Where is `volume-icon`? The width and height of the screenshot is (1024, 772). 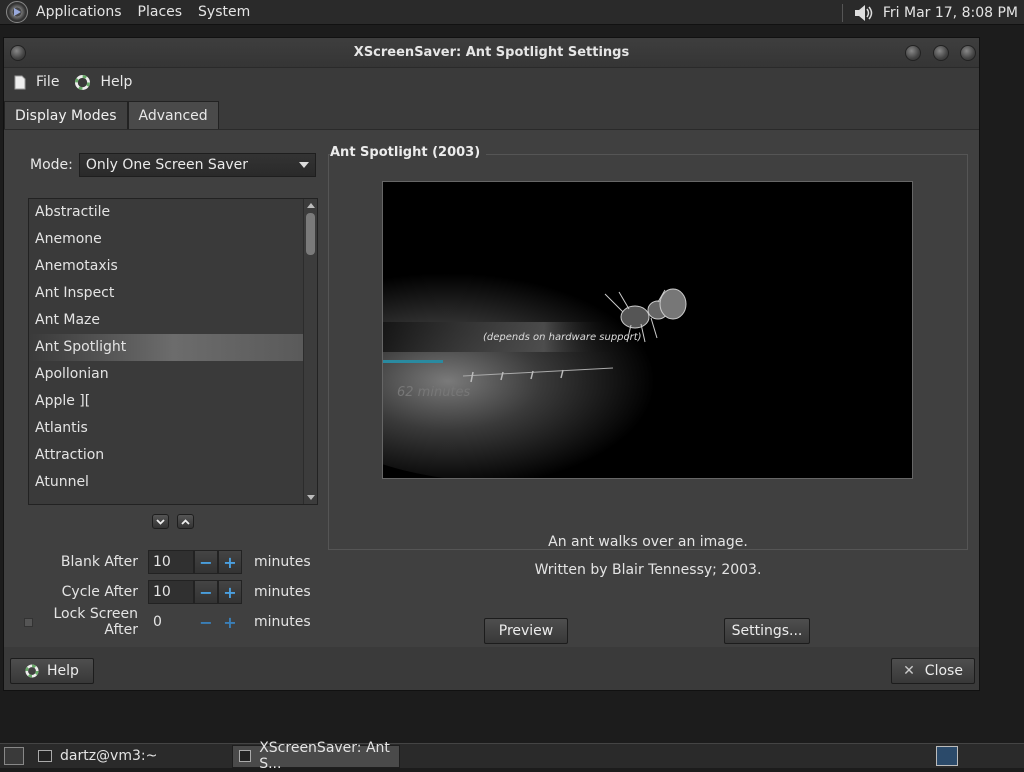
volume-icon is located at coordinates (864, 13).